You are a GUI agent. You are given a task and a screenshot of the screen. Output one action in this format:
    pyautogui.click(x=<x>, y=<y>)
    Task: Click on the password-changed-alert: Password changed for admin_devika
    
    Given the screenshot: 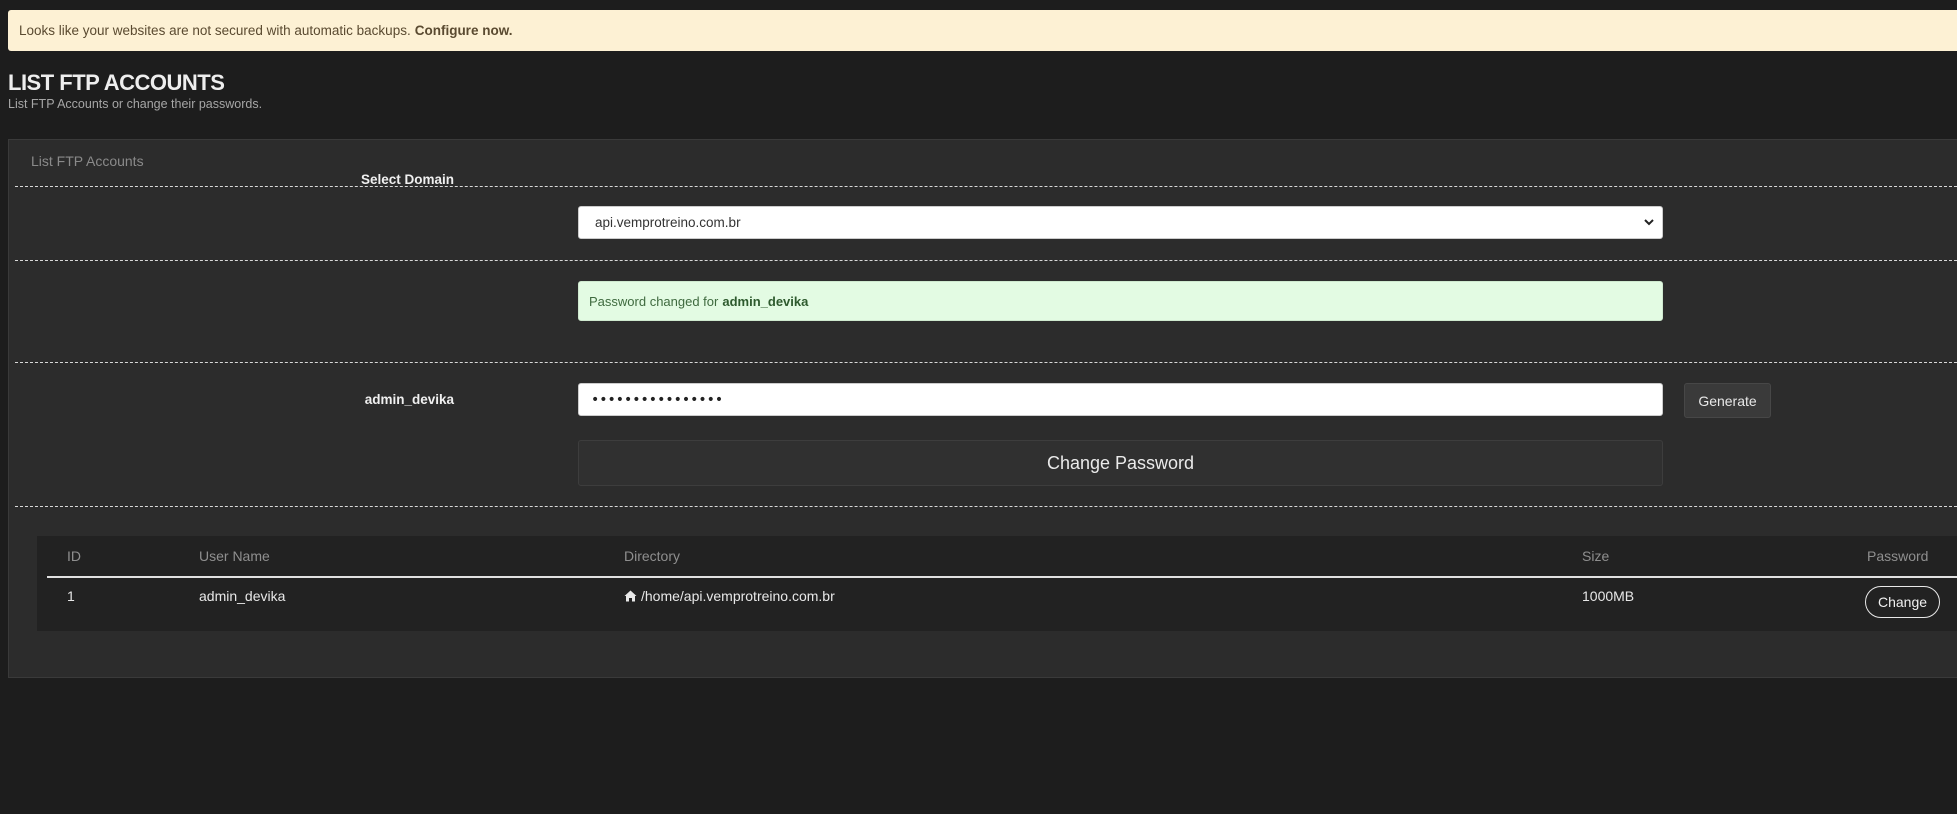 What is the action you would take?
    pyautogui.click(x=1120, y=301)
    